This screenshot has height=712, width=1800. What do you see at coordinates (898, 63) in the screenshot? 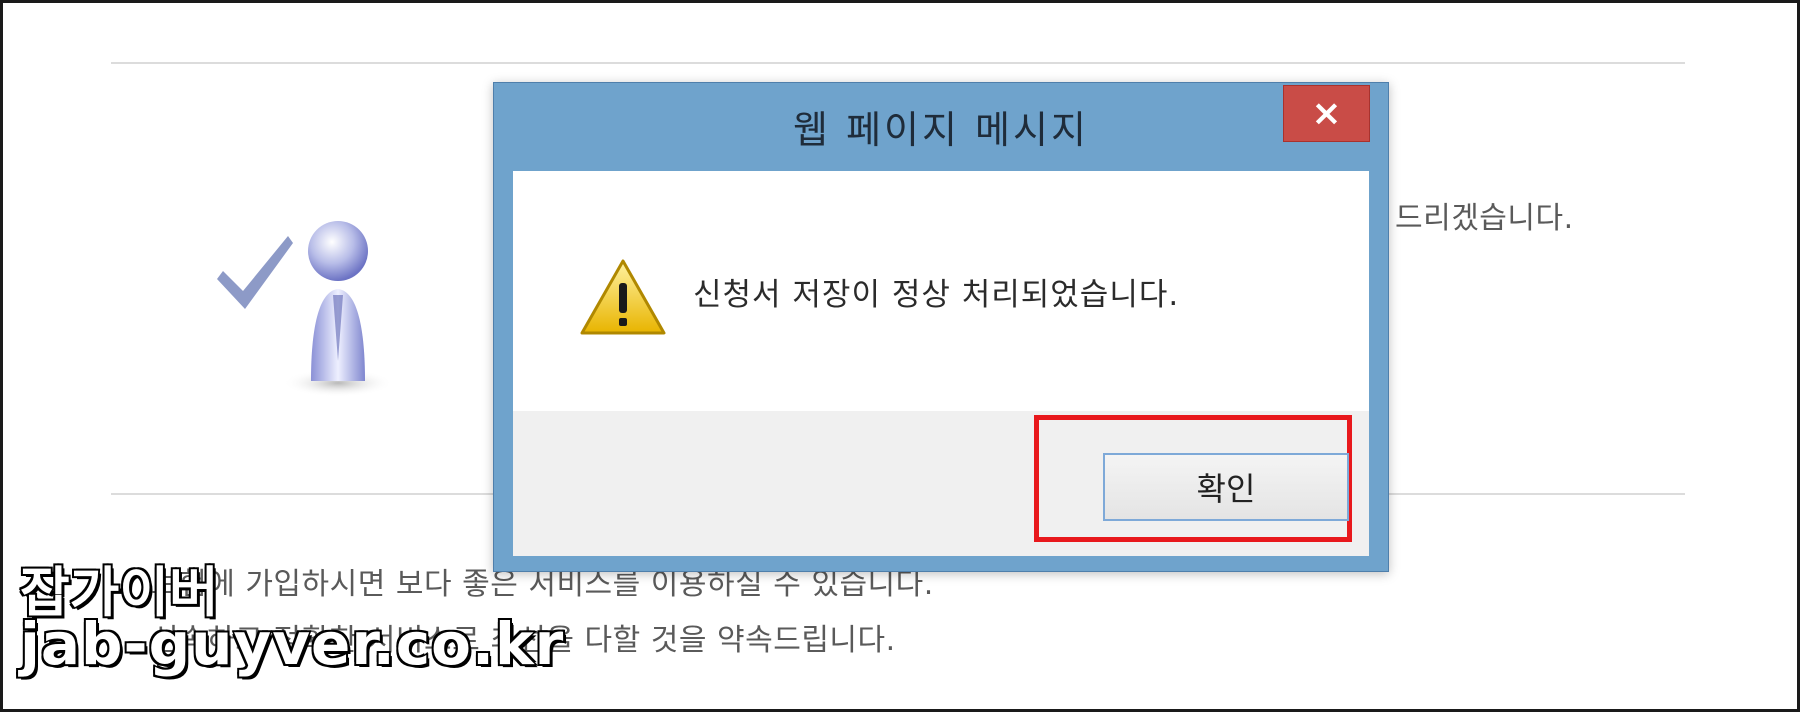
I see `divider-top` at bounding box center [898, 63].